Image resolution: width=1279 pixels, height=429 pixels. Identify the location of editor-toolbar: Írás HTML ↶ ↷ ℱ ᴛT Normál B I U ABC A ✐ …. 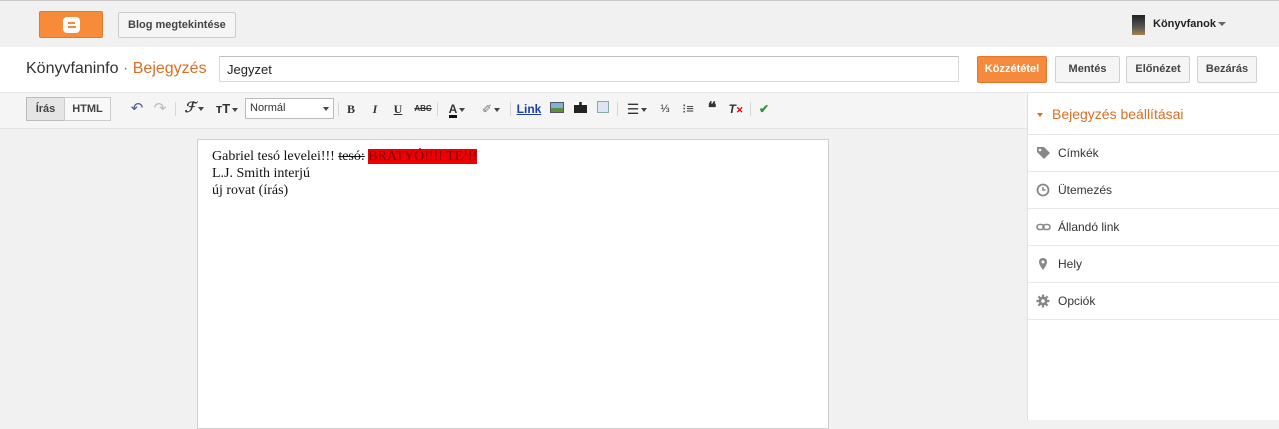
(513, 111).